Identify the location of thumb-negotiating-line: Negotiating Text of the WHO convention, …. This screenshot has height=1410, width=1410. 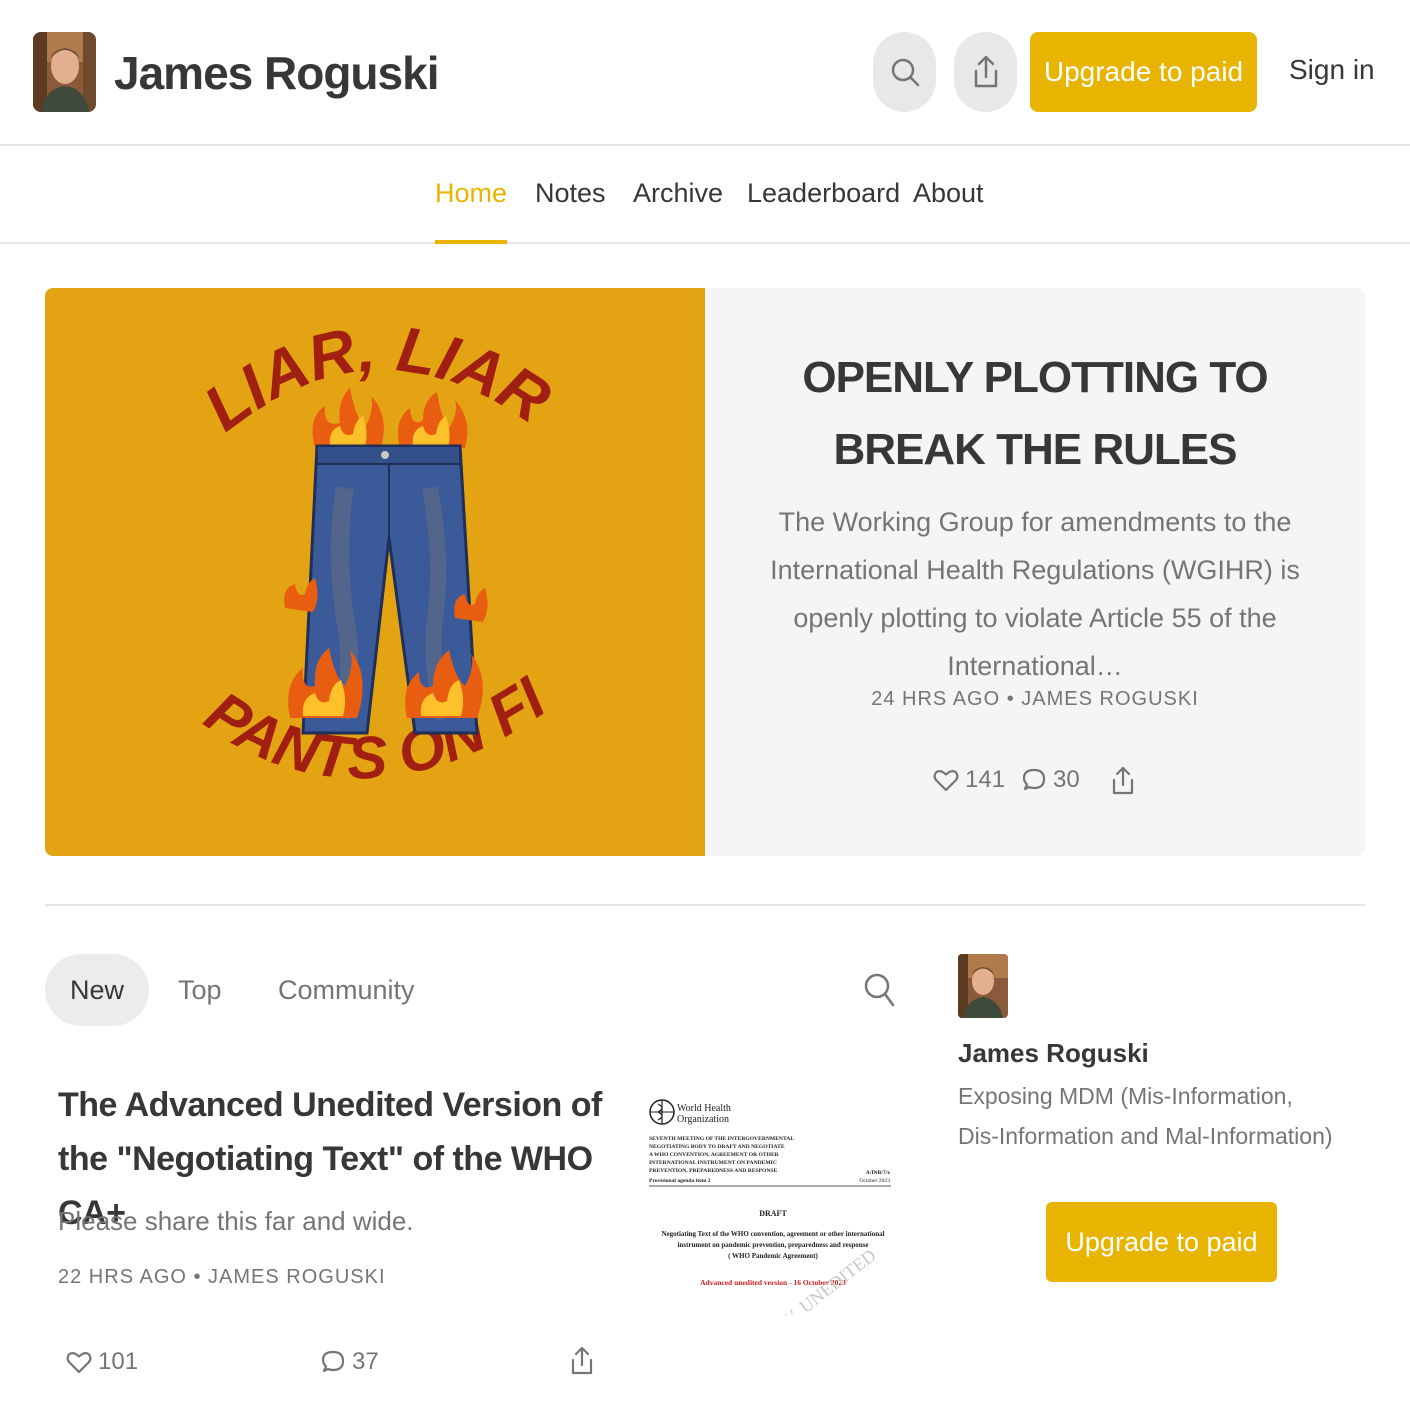
(772, 1234).